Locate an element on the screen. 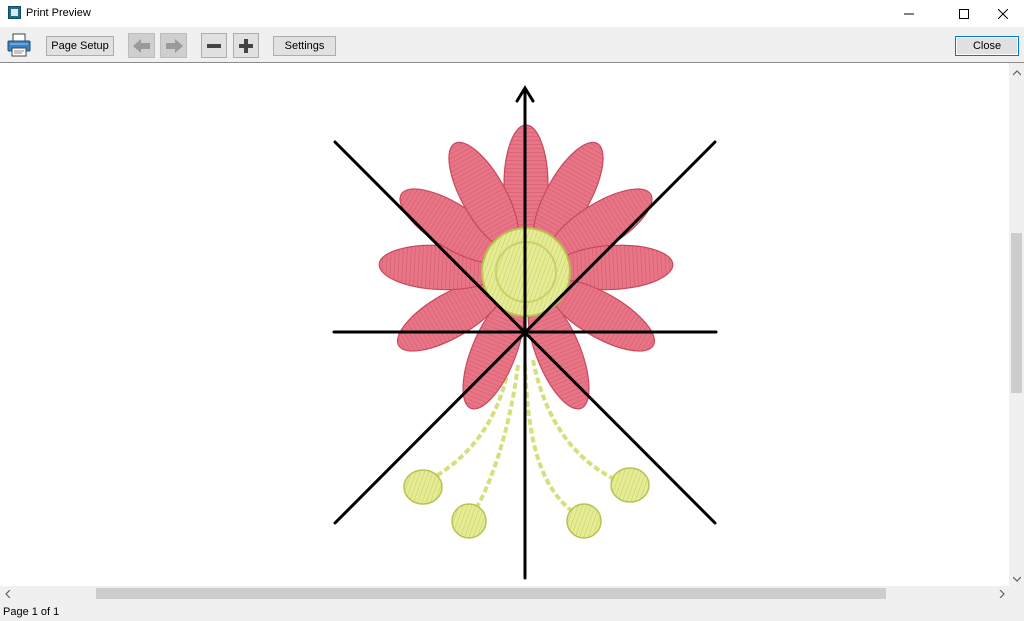 The height and width of the screenshot is (621, 1024). scroll-left-button is located at coordinates (7, 593).